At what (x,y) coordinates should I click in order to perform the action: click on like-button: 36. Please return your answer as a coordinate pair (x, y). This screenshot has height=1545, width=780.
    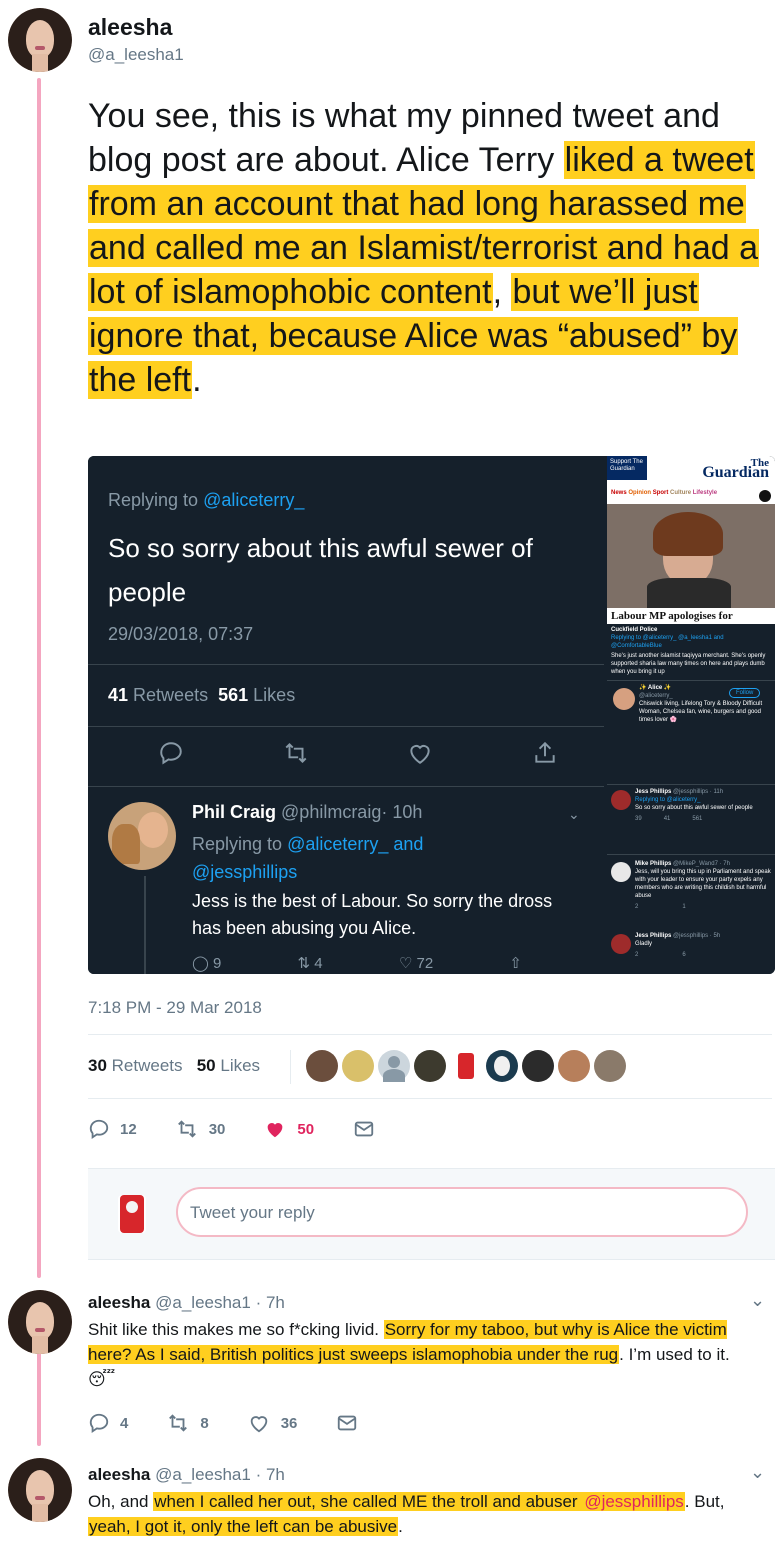
    Looking at the image, I should click on (272, 1423).